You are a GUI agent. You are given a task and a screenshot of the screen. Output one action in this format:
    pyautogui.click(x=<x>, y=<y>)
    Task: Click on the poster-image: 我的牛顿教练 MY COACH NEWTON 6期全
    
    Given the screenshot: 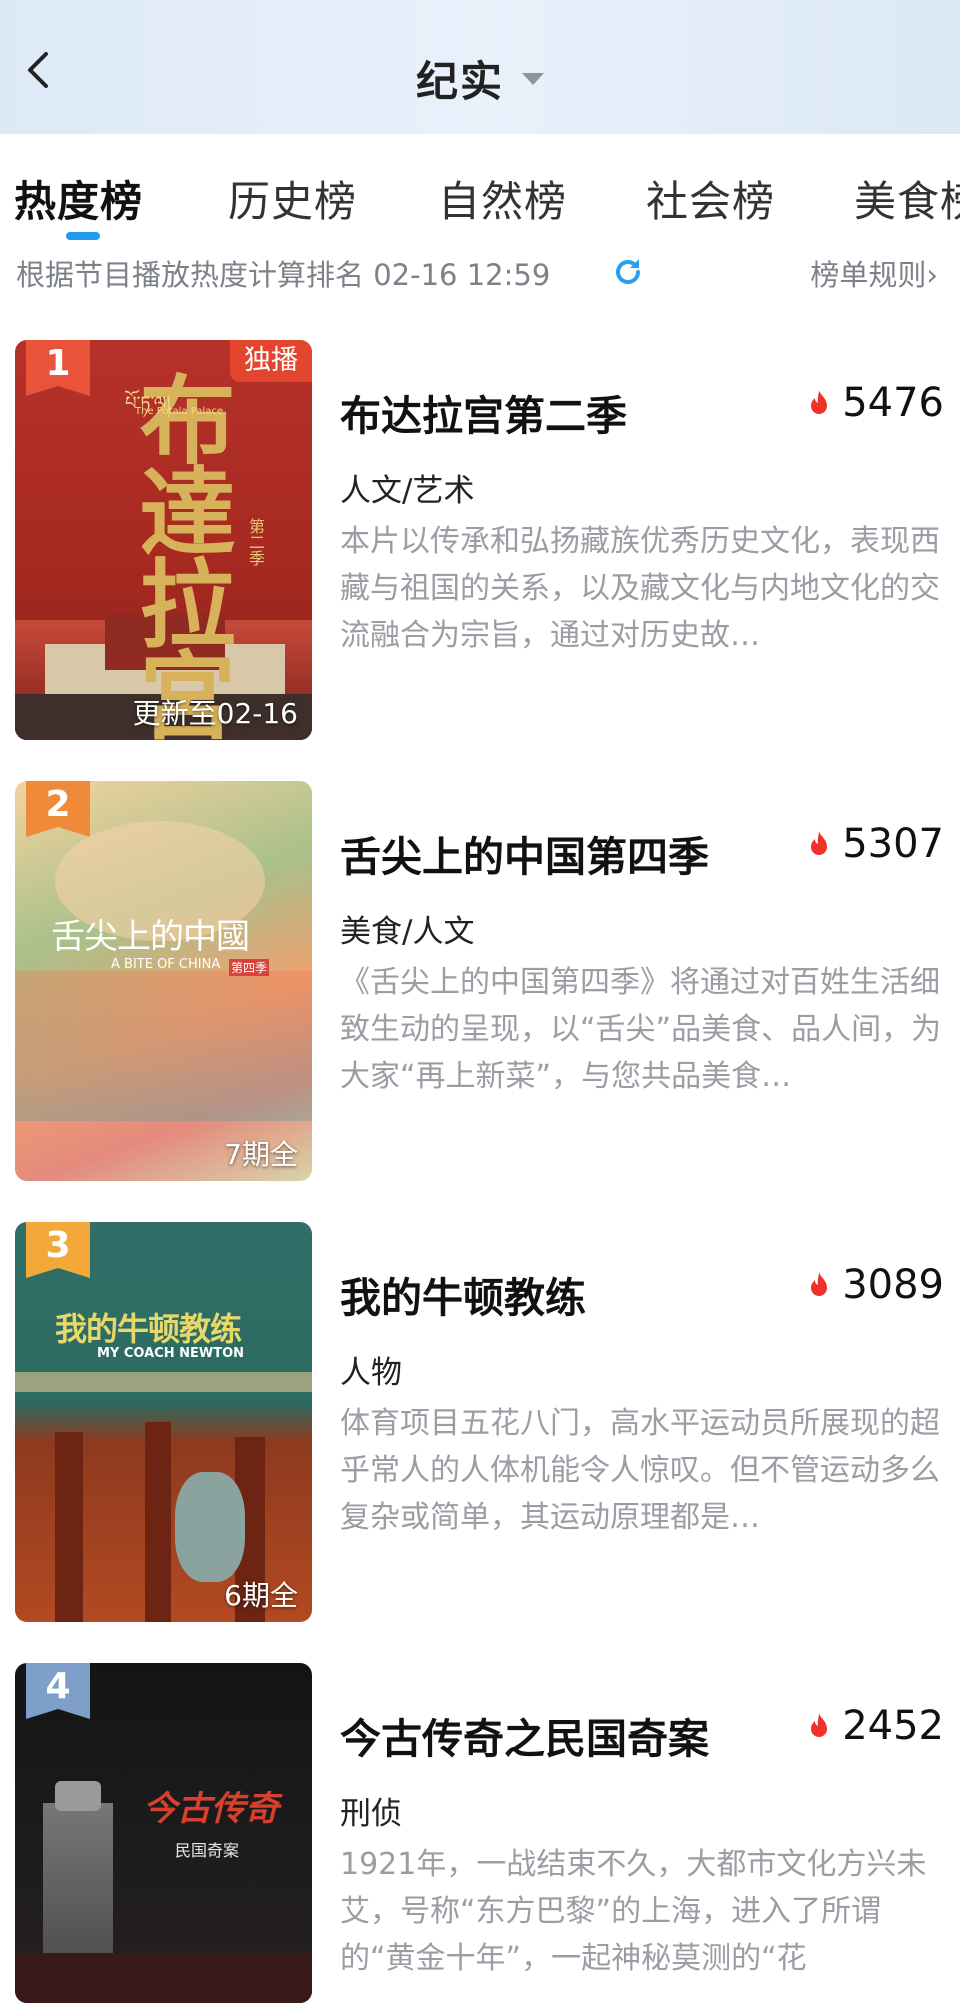 What is the action you would take?
    pyautogui.click(x=163, y=1422)
    